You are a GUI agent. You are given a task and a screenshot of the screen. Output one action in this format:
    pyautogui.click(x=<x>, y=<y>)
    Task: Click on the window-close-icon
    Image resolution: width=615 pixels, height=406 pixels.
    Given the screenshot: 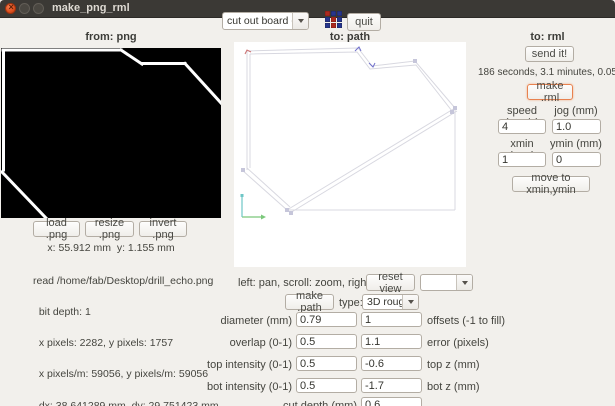 What is the action you would take?
    pyautogui.click(x=10, y=8)
    